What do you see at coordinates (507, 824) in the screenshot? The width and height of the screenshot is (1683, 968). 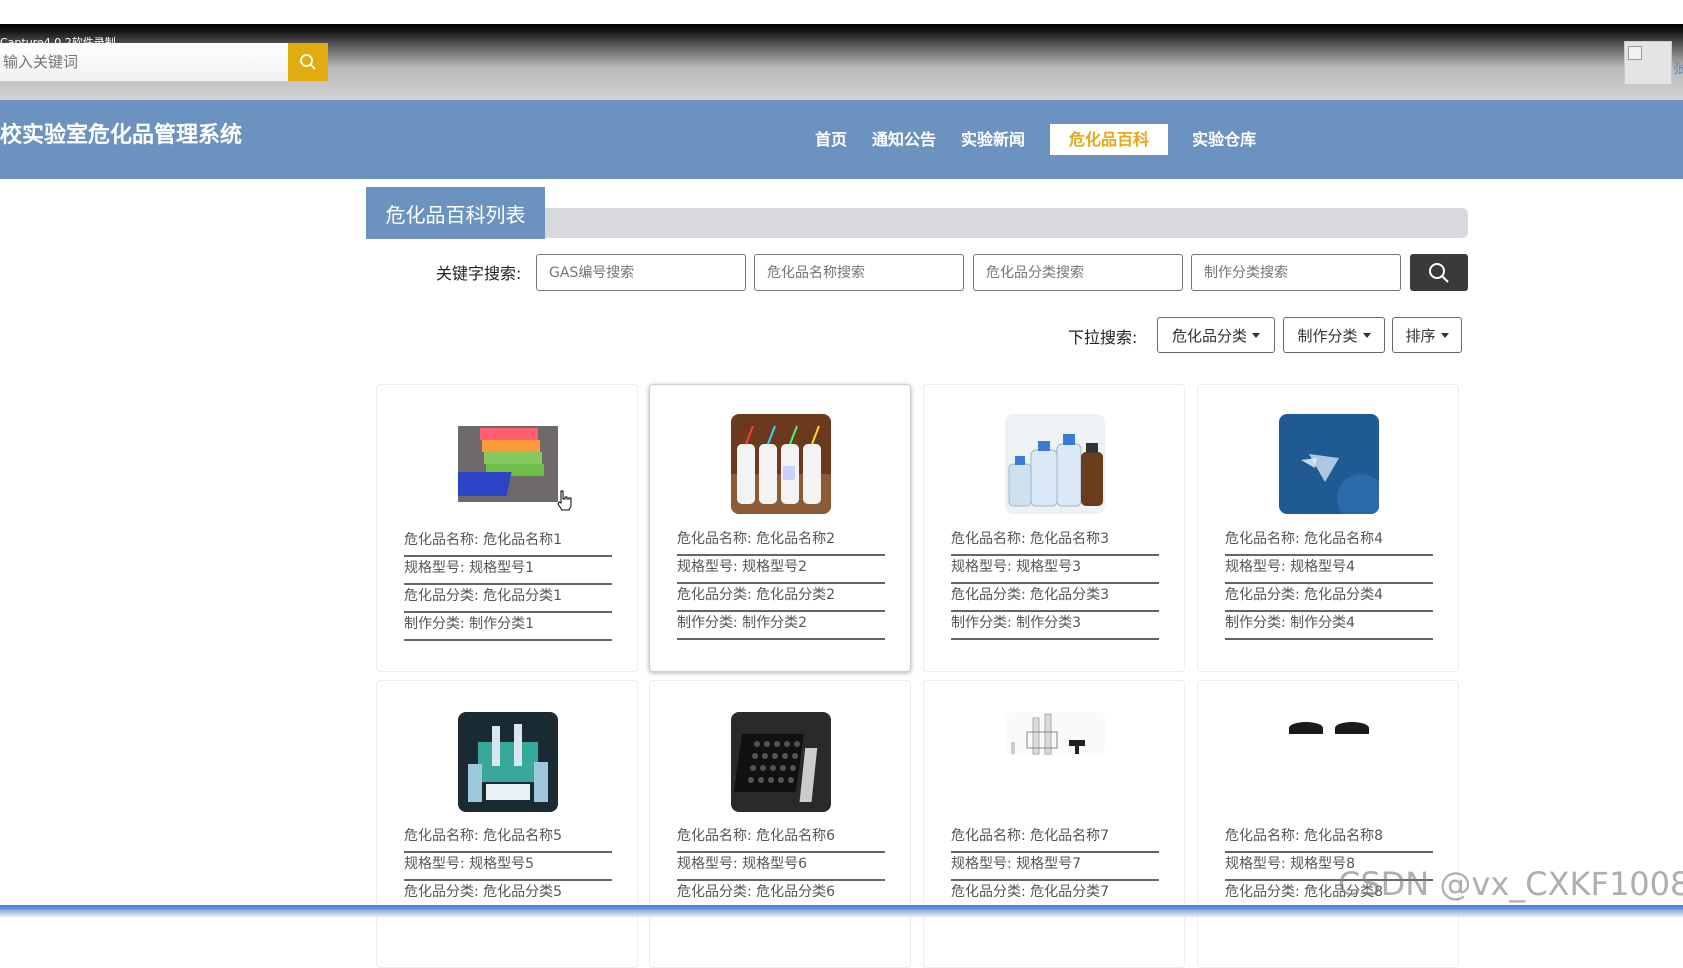 I see `product-card: 危化品名称: 危化品名称5 规格型号: 规格型号5 危化品分类: 危化品分类5` at bounding box center [507, 824].